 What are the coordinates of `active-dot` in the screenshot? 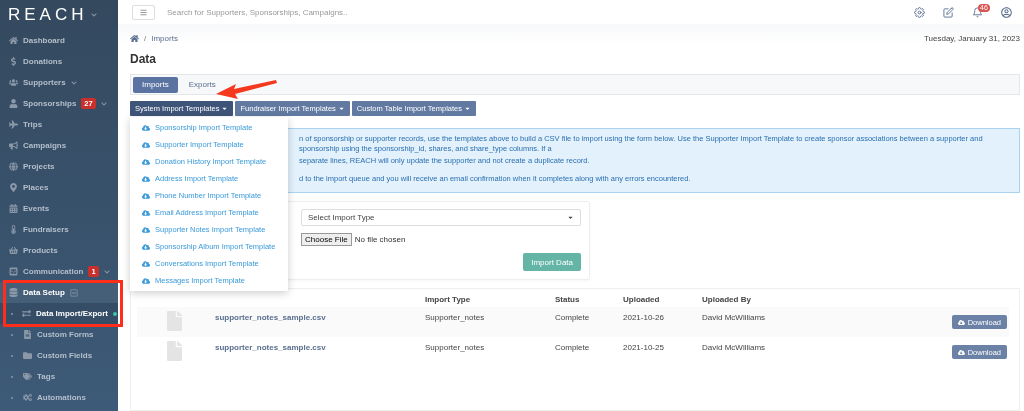 It's located at (115, 313).